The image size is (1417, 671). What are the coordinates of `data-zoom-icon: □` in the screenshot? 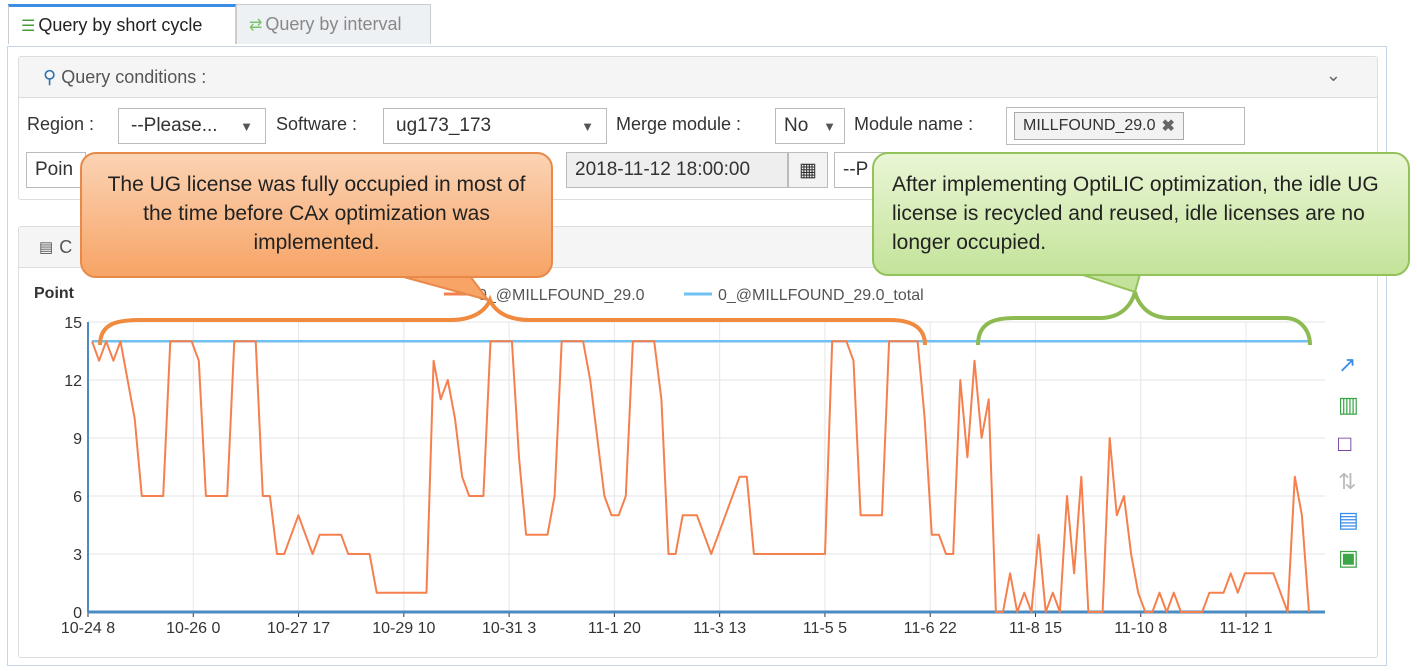 It's located at (1344, 444).